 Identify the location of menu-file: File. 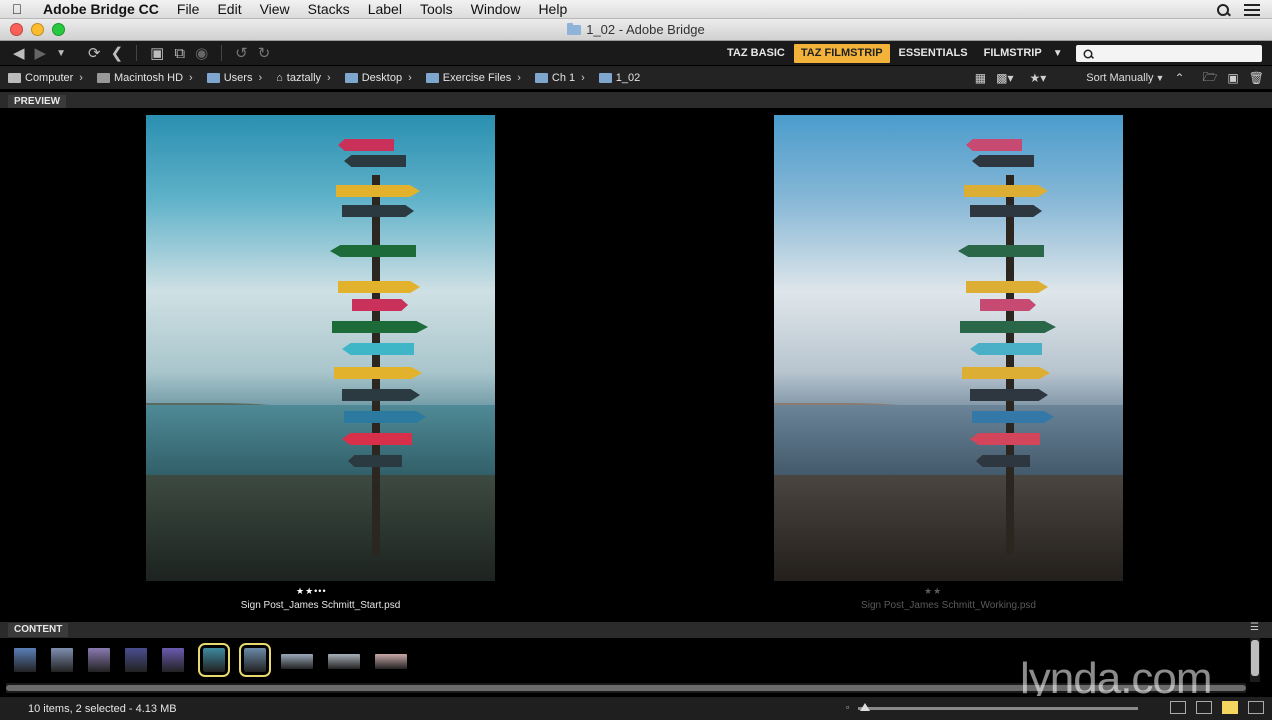
(188, 9).